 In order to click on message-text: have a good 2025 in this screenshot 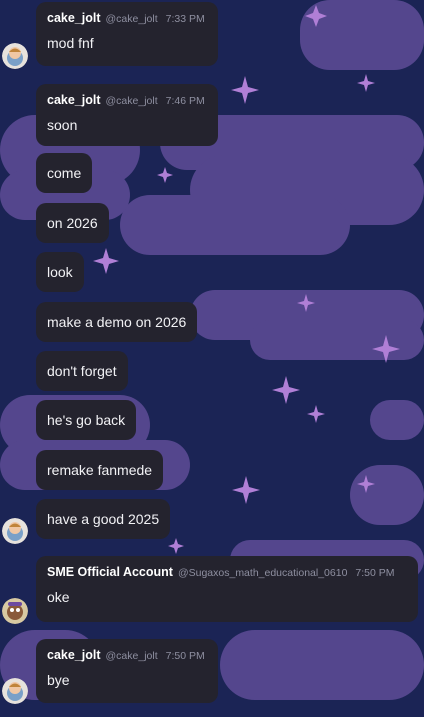, I will do `click(103, 519)`.